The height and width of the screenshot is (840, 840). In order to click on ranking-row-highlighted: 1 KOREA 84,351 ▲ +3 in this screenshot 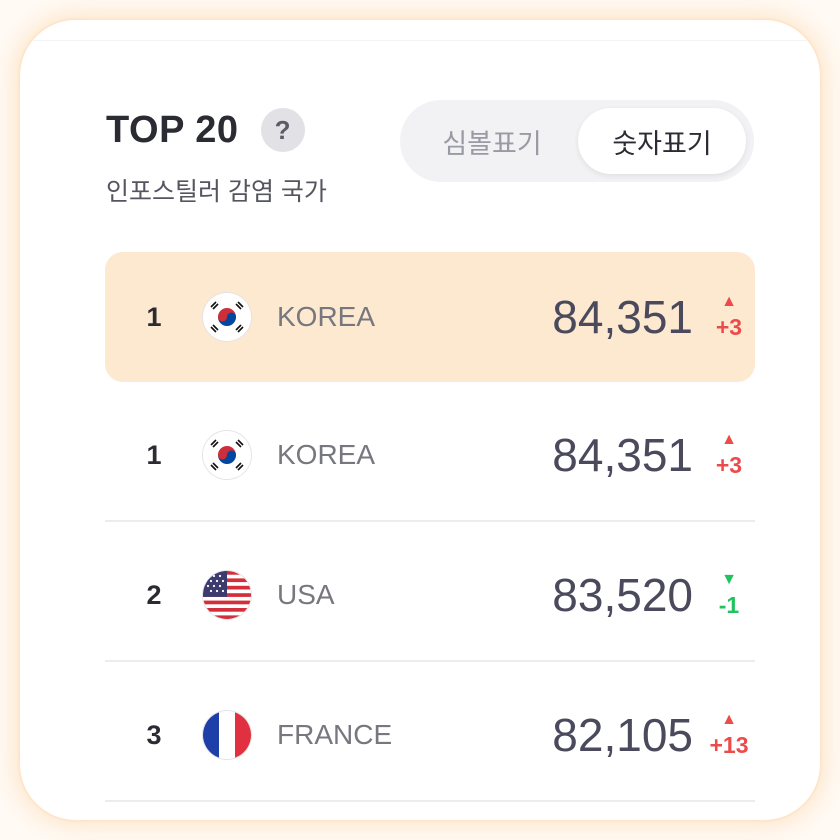, I will do `click(430, 317)`.